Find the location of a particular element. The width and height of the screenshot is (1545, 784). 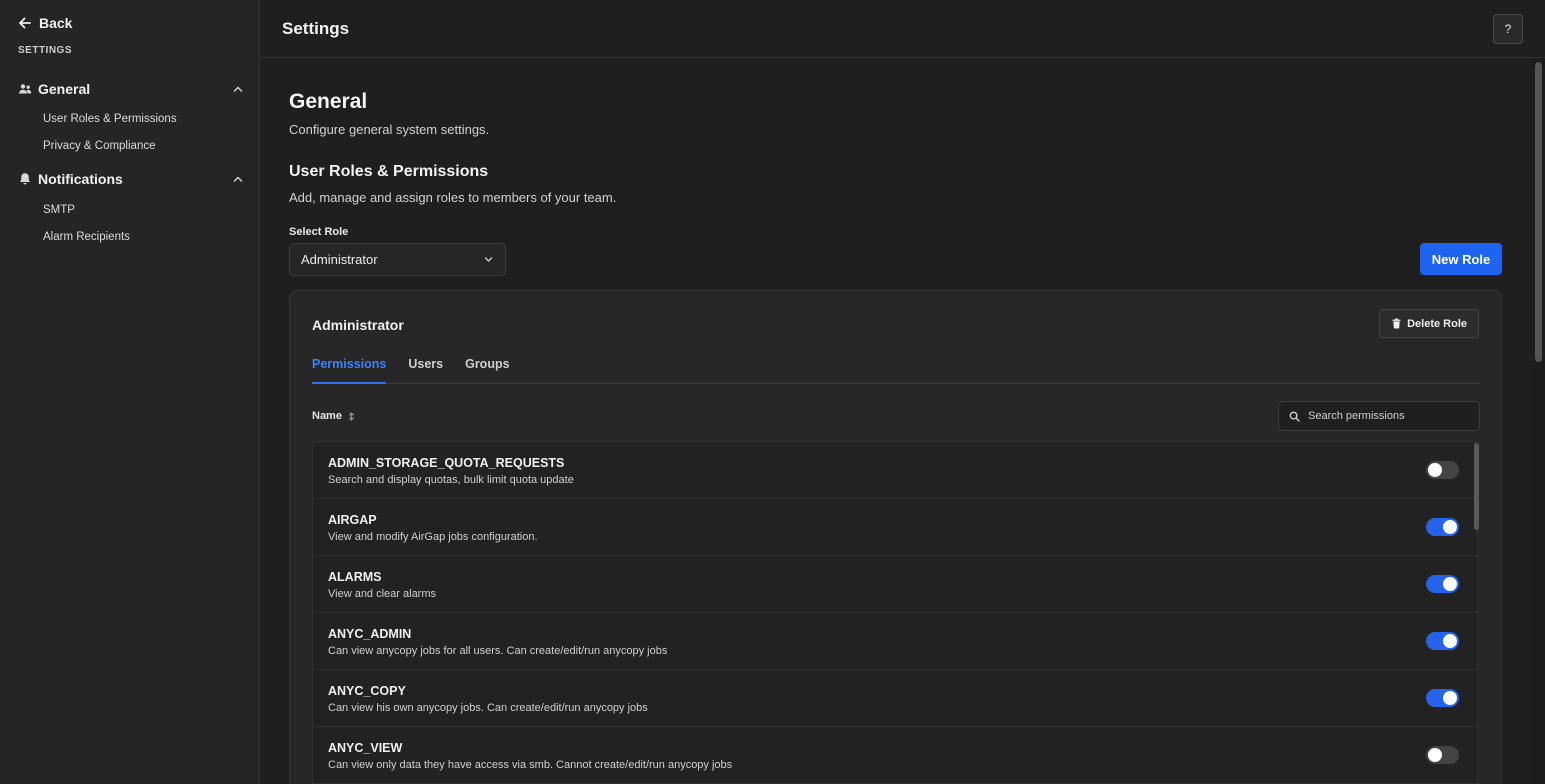

role-select-value: Administrator is located at coordinates (339, 259).